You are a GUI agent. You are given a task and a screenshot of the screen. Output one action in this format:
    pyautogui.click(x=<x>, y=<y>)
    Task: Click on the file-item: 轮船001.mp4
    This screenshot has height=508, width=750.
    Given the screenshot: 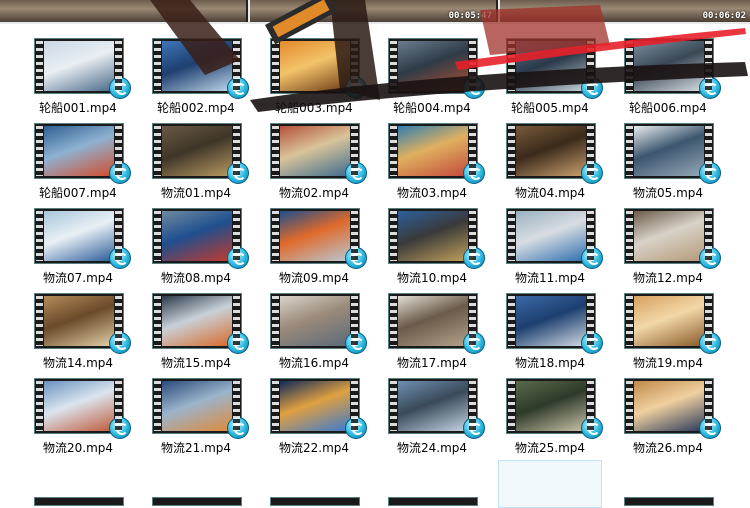 What is the action you would take?
    pyautogui.click(x=78, y=78)
    